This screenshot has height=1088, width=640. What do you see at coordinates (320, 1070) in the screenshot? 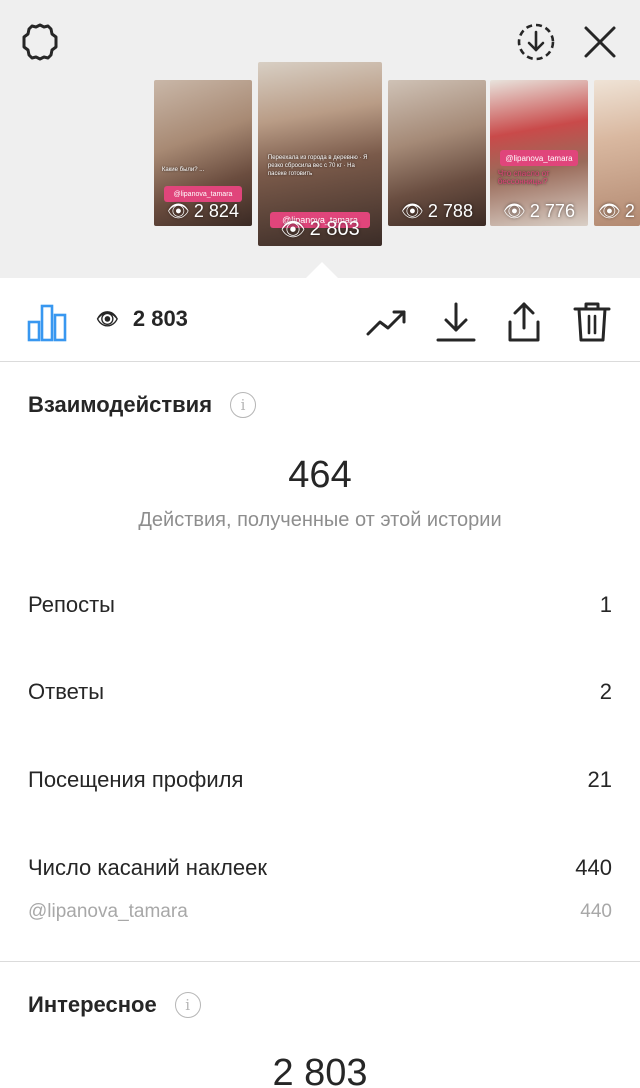
I see `discovery-total: 2 803` at bounding box center [320, 1070].